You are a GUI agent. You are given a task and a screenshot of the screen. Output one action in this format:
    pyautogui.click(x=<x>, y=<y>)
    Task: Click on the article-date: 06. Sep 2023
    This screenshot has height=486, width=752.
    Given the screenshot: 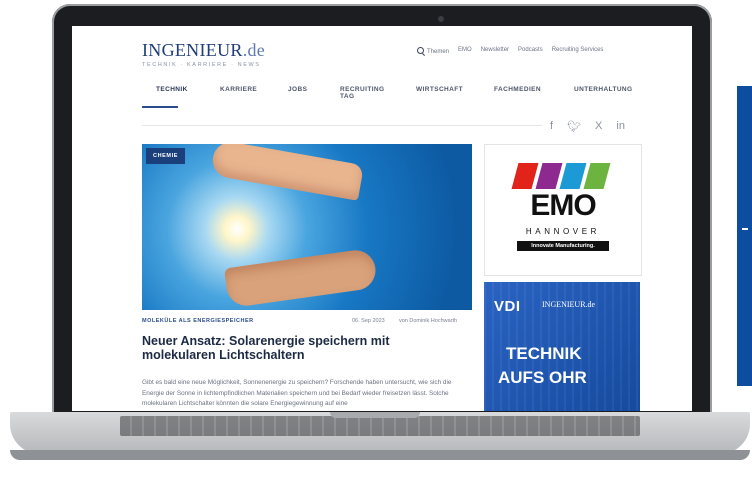 What is the action you would take?
    pyautogui.click(x=368, y=321)
    